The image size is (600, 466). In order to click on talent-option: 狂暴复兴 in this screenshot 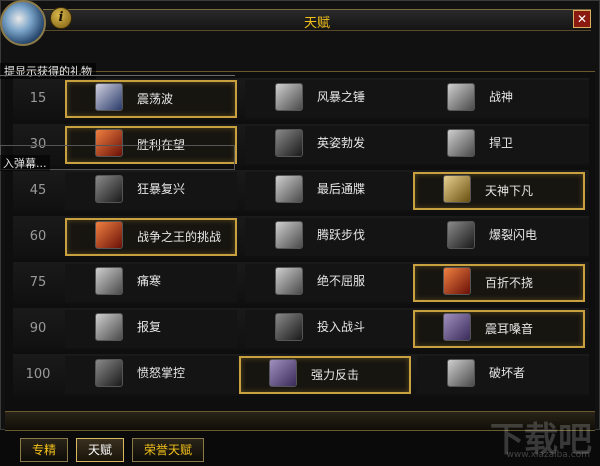, I will do `click(151, 191)`.